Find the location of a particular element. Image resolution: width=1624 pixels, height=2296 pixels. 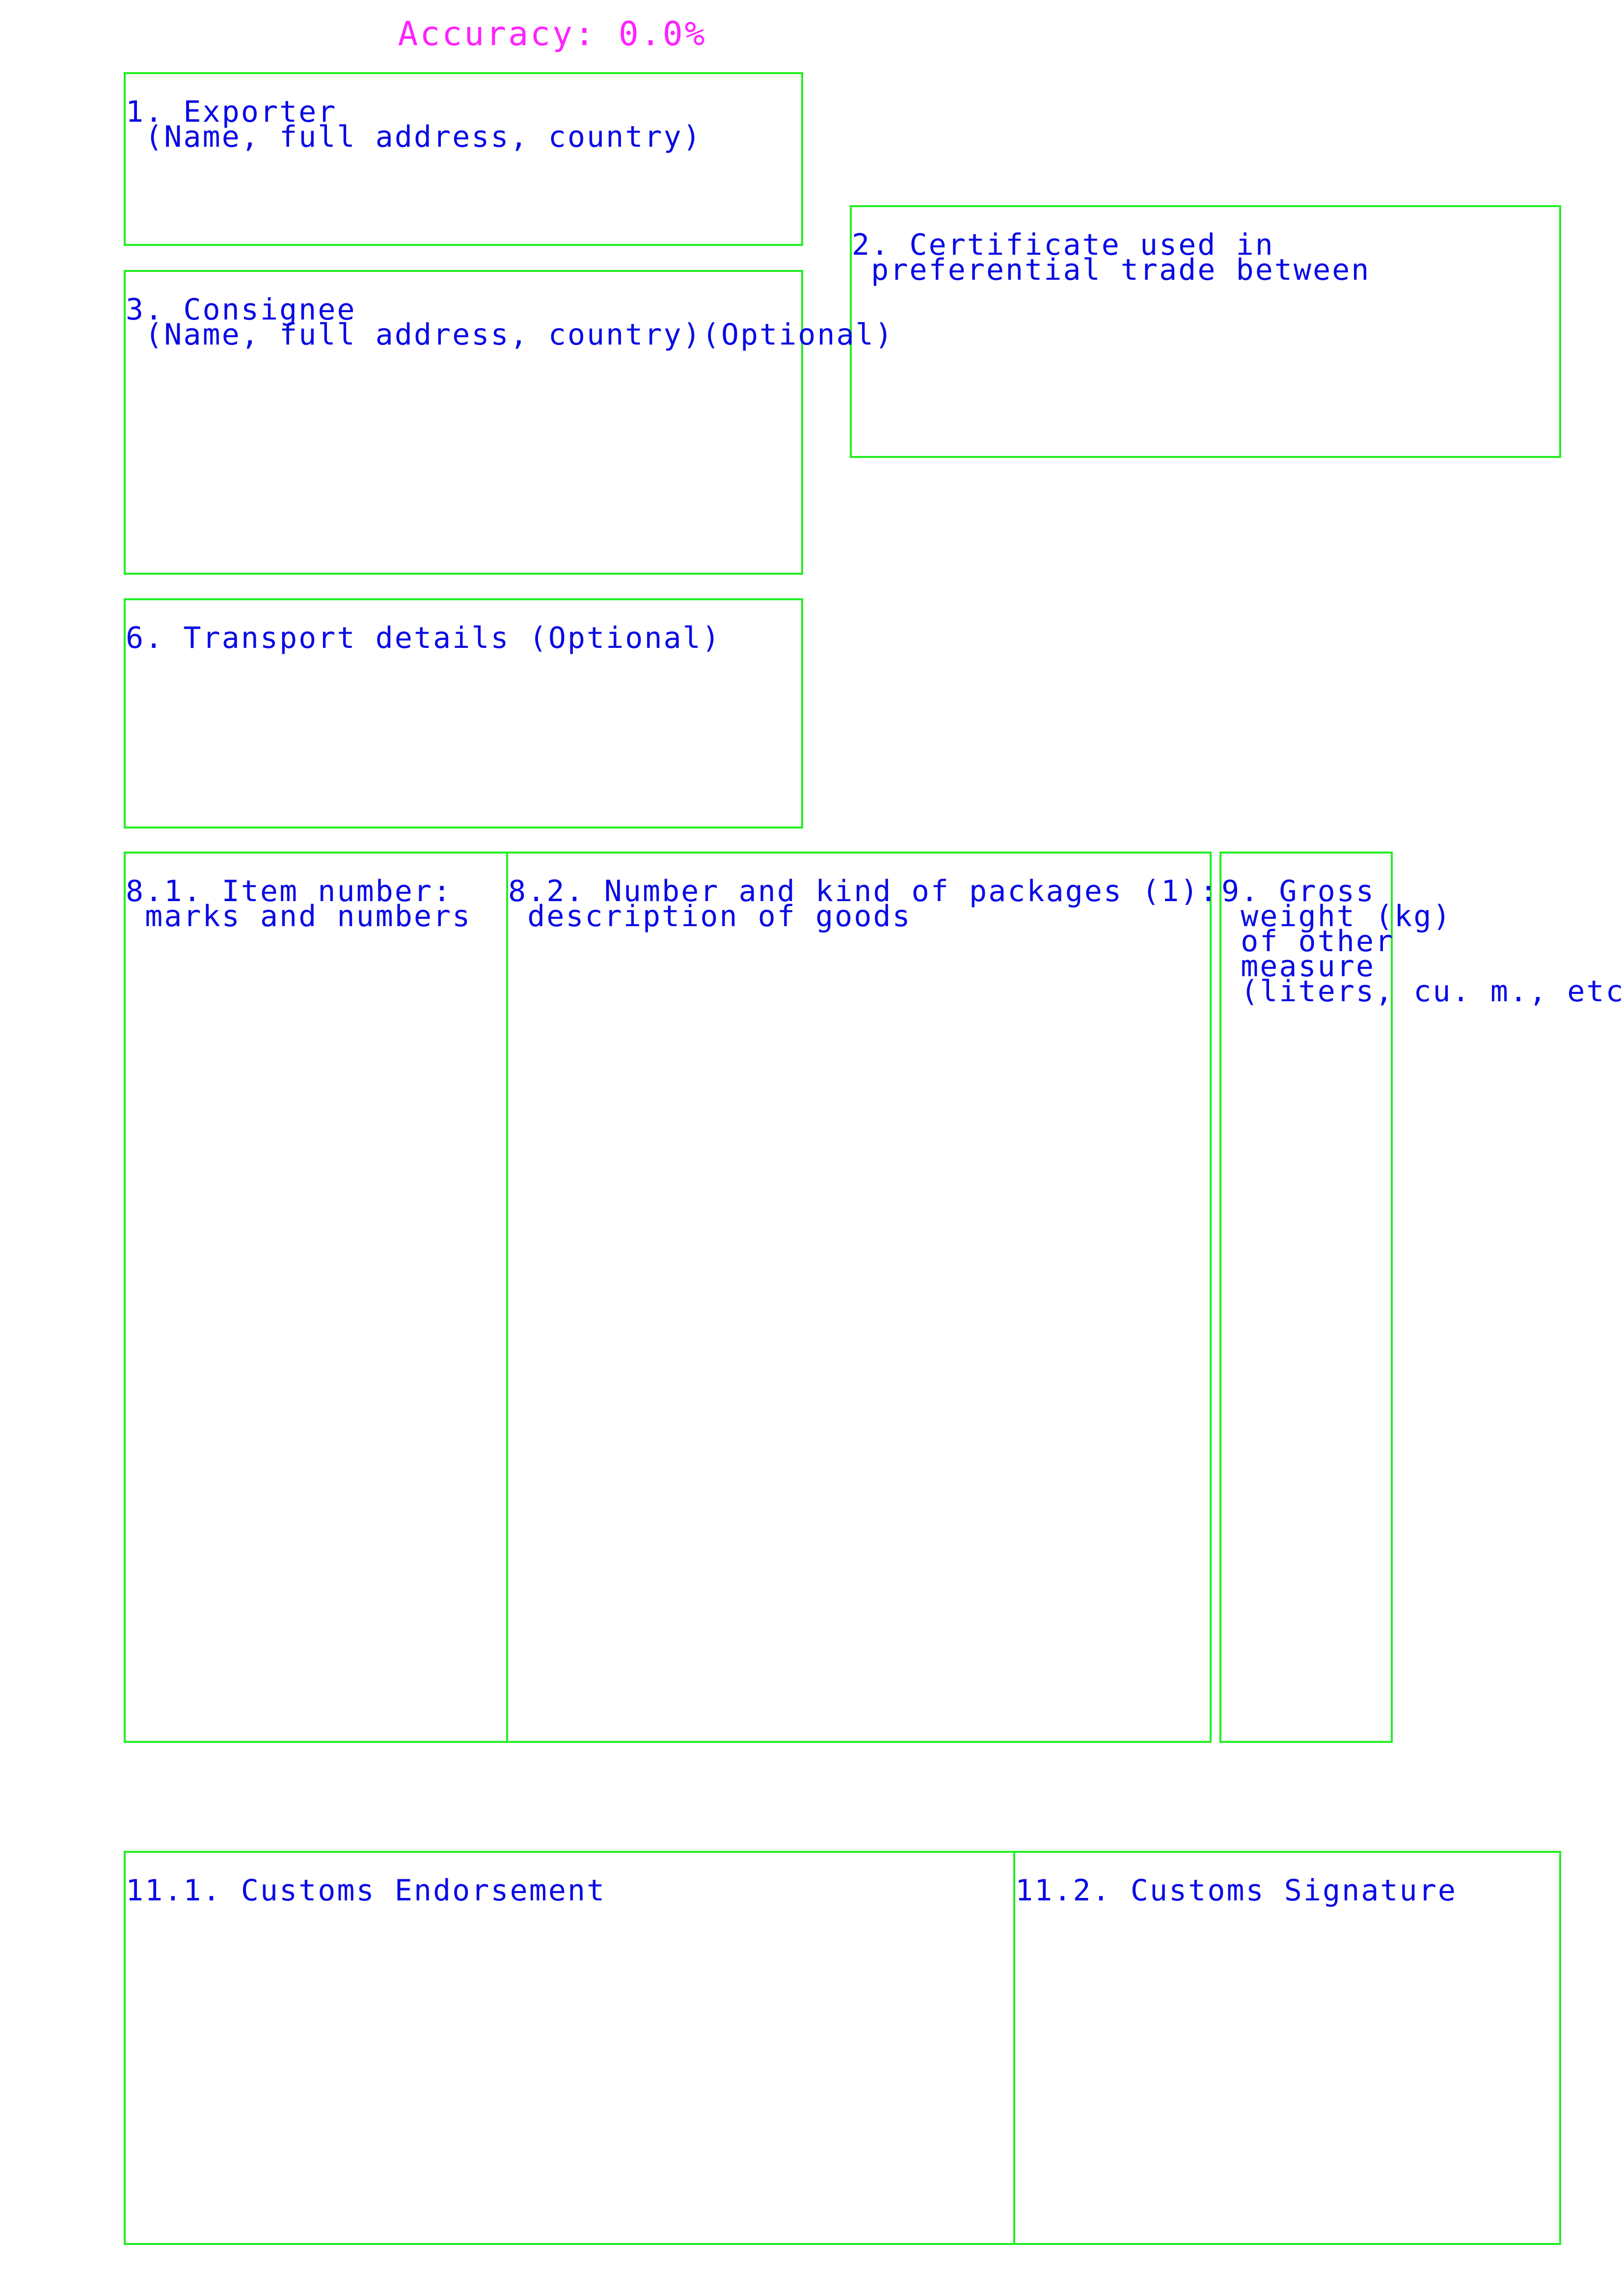

customs-signature-label: 11.2. Customs Signature is located at coordinates (1236, 1890).